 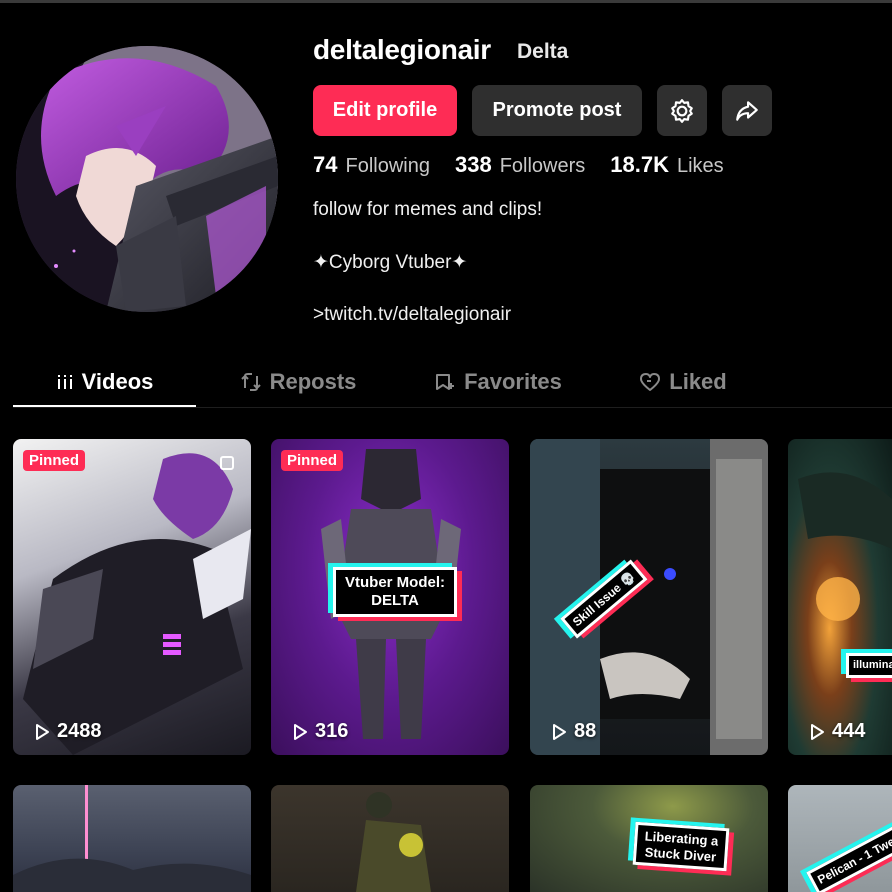 I want to click on username: deltalegionair, so click(x=402, y=49).